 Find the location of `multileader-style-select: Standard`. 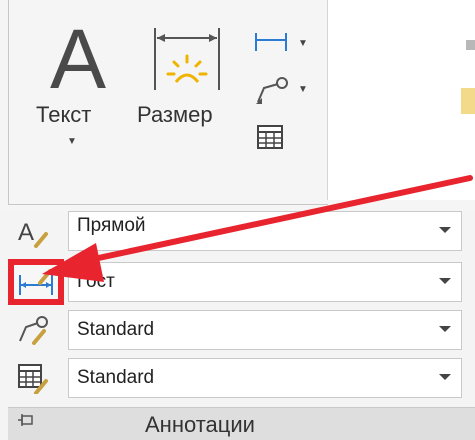

multileader-style-select: Standard is located at coordinates (265, 330).